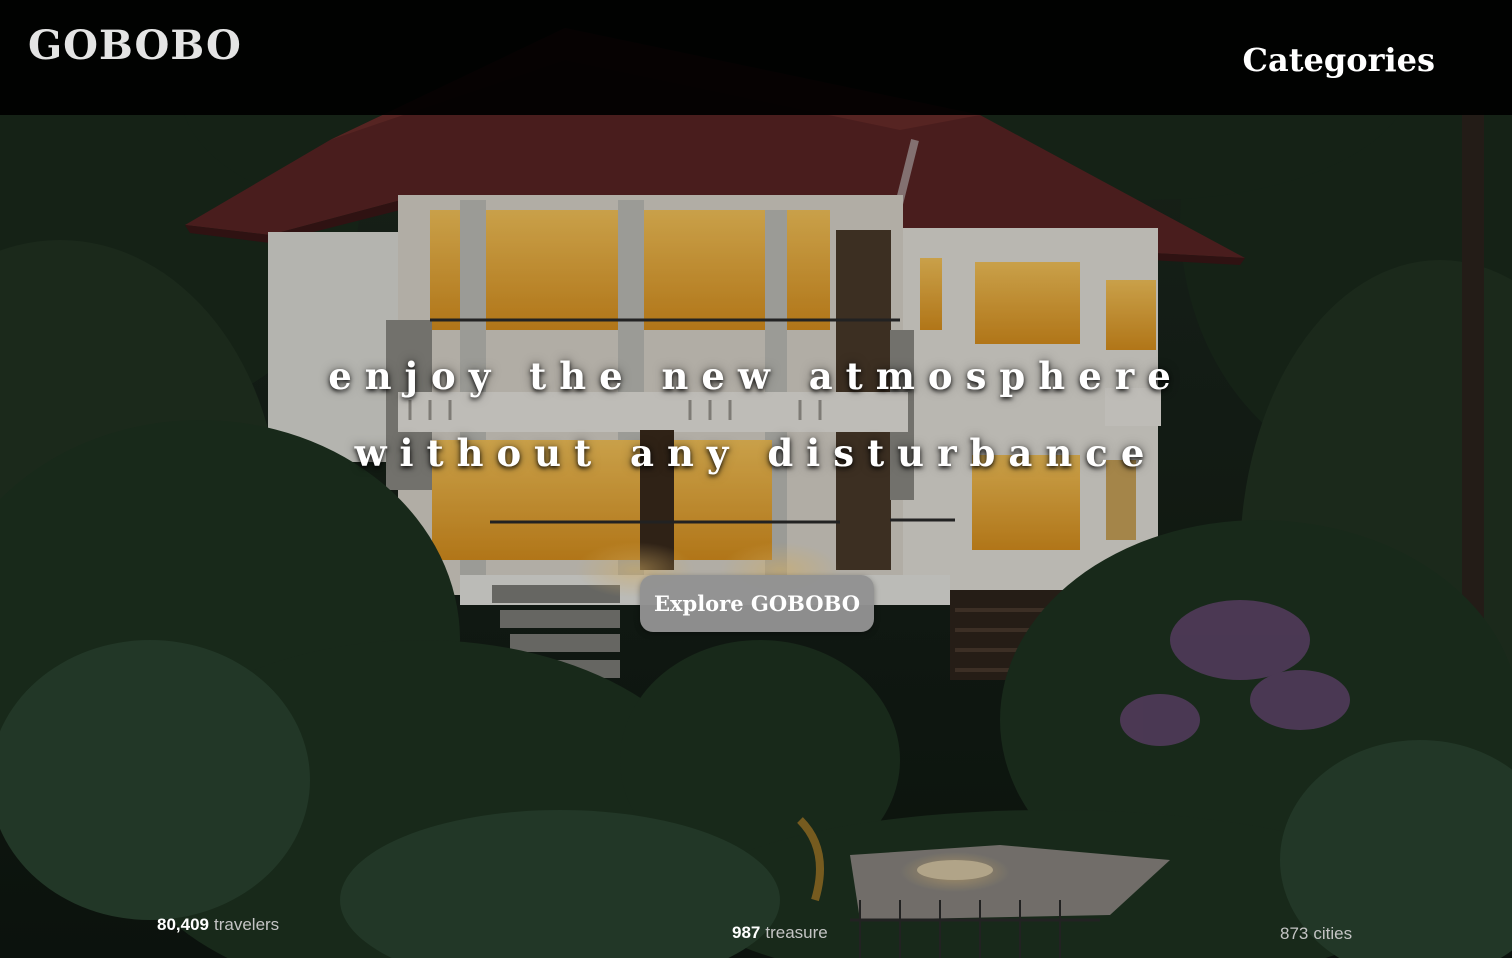  I want to click on stat-treasure-label: treasure, so click(796, 932).